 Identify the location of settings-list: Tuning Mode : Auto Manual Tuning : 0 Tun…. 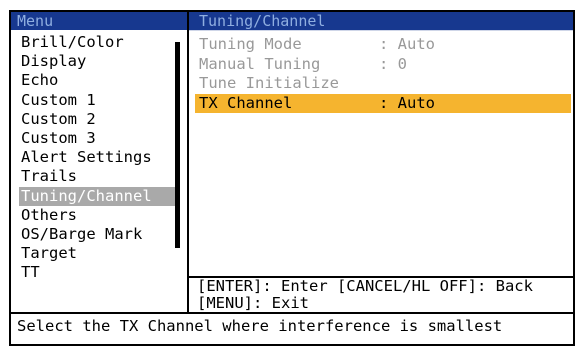
(383, 74).